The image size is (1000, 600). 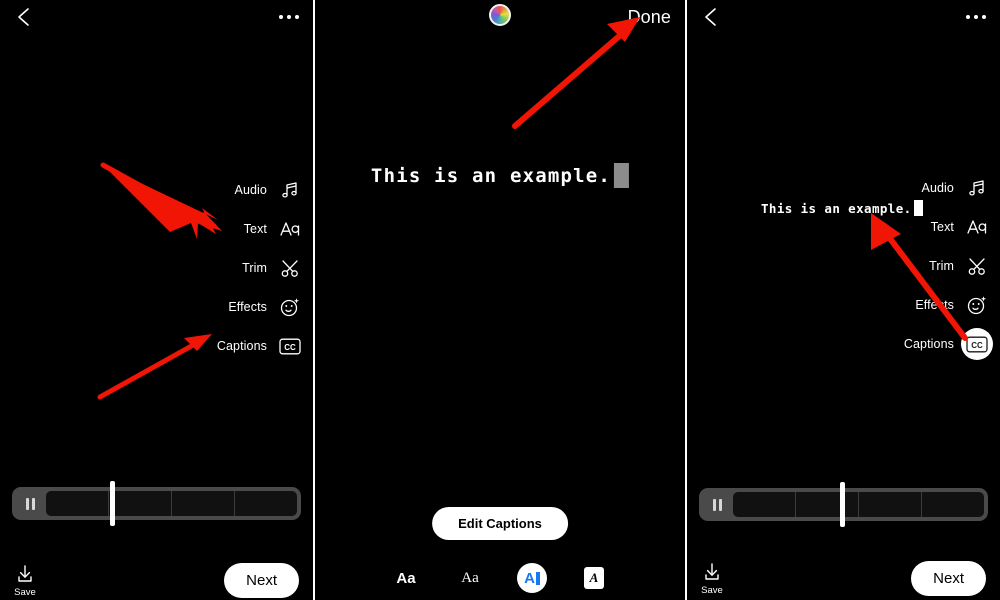 I want to click on style-boxed-a-box: A, so click(x=594, y=578).